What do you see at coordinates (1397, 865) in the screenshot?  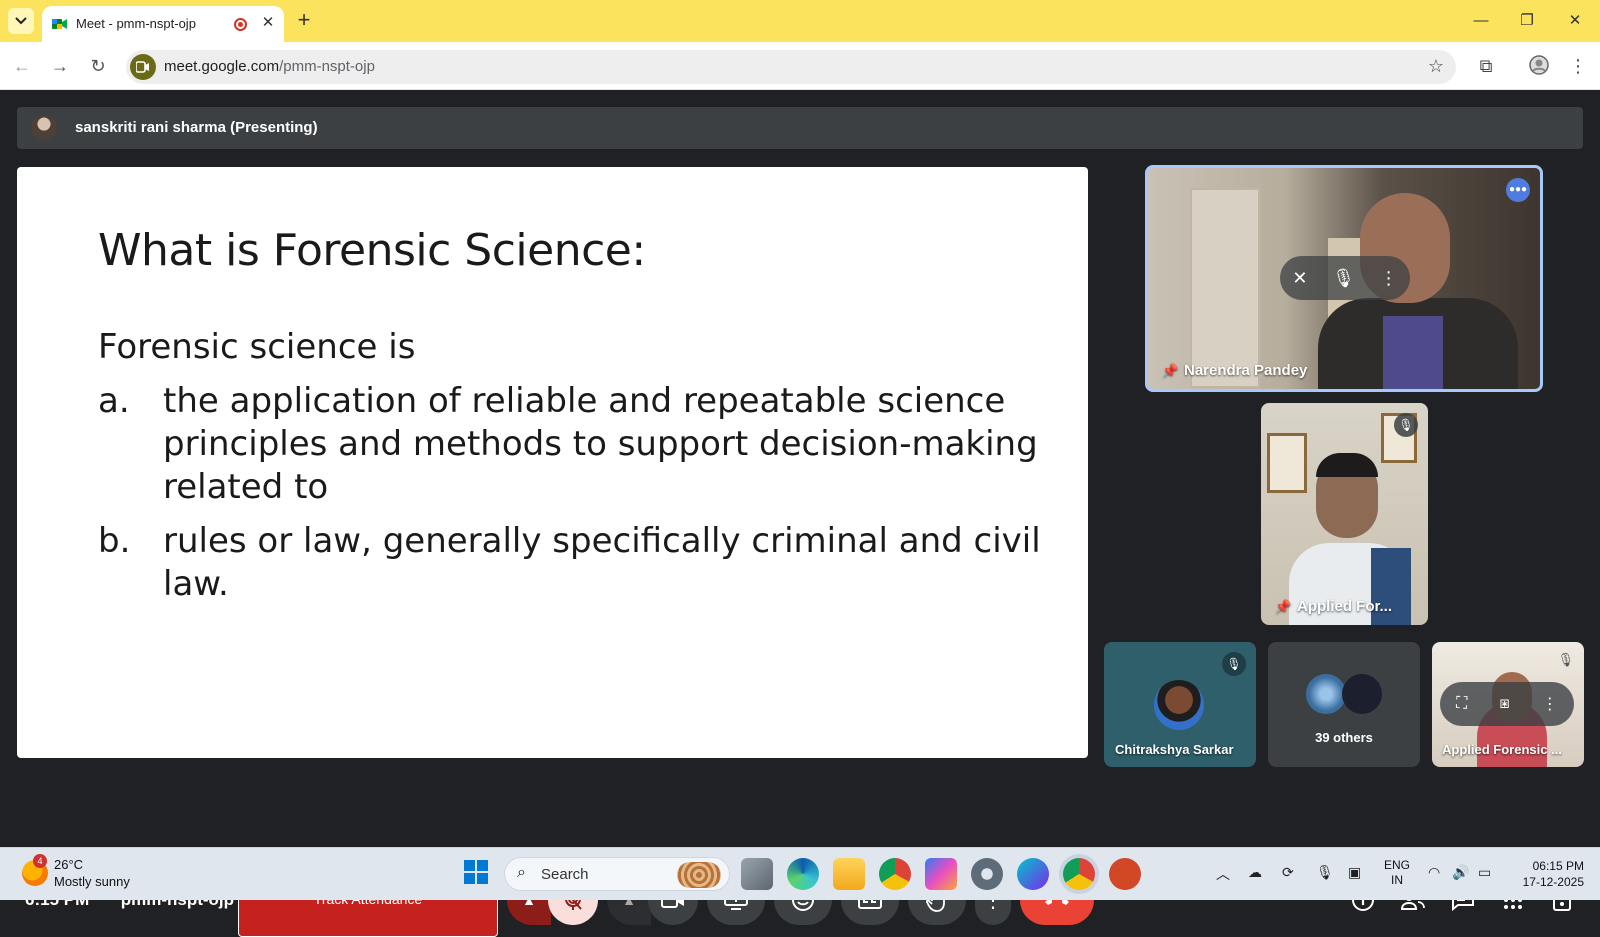 I see `language-code: ENG` at bounding box center [1397, 865].